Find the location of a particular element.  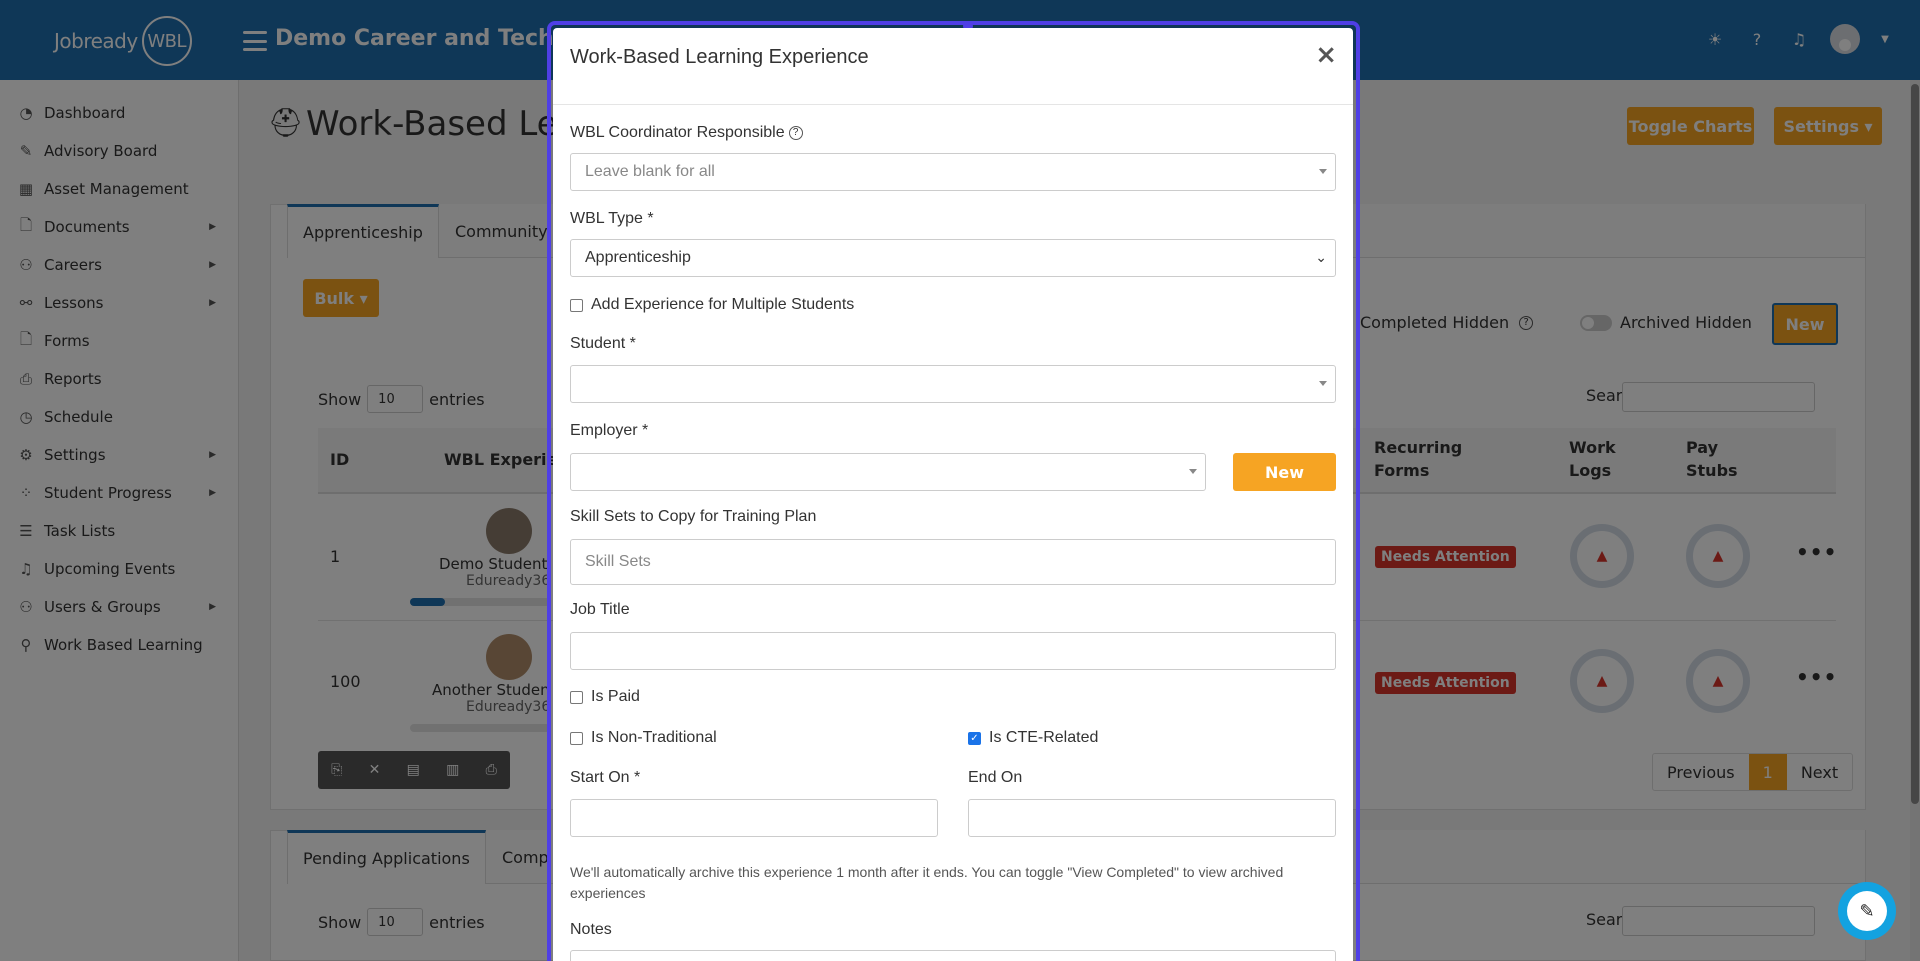

help-icon: ? is located at coordinates (795, 132).